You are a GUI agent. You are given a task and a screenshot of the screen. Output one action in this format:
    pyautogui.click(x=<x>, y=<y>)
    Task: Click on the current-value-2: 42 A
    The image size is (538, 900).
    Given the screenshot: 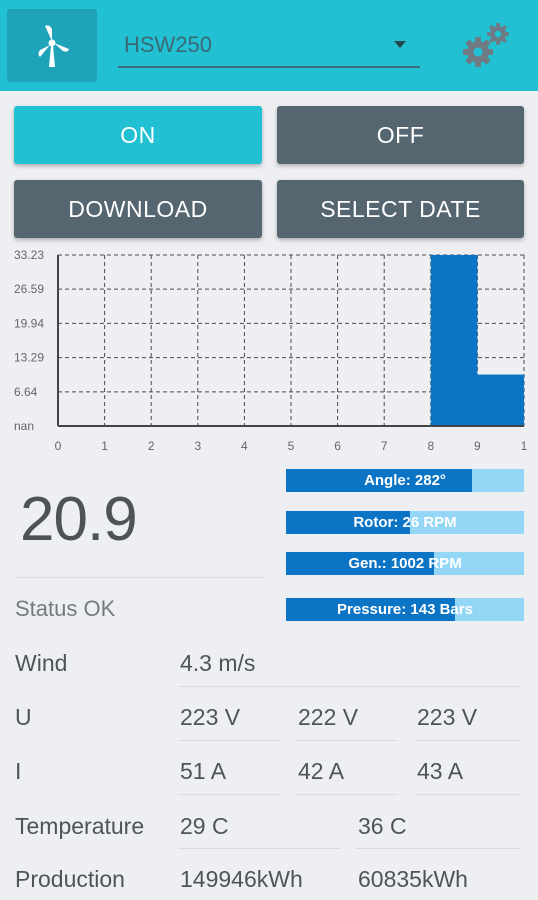 What is the action you would take?
    pyautogui.click(x=321, y=771)
    